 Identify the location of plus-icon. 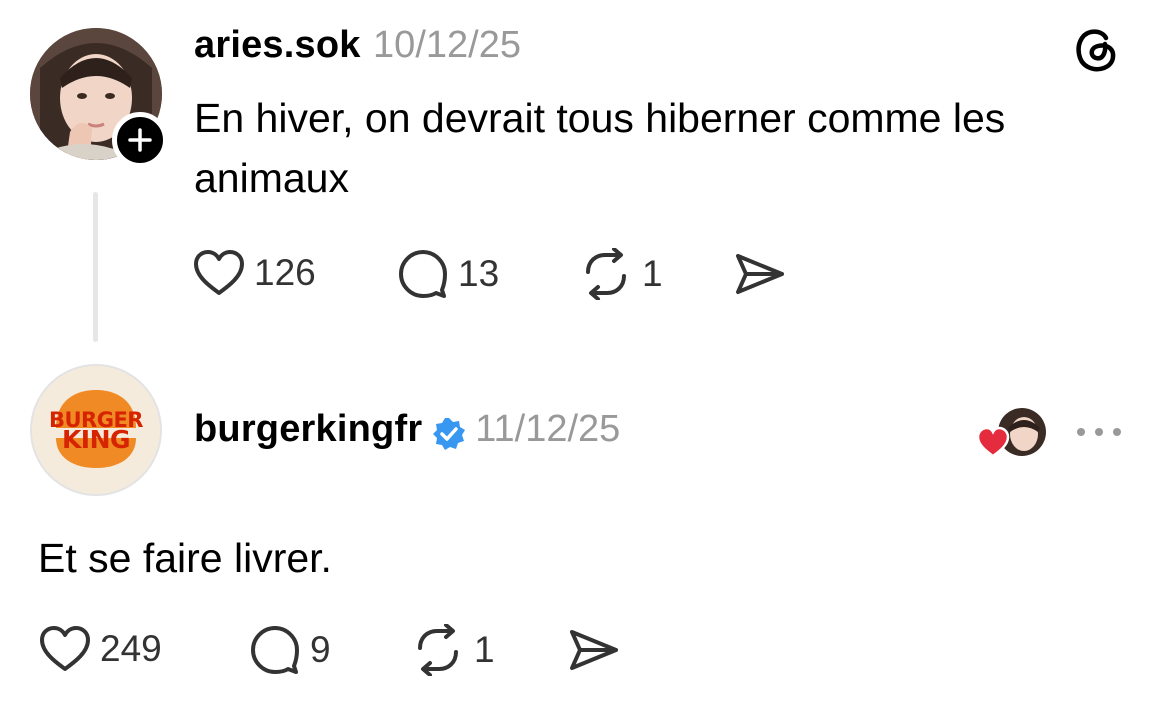
(140, 140).